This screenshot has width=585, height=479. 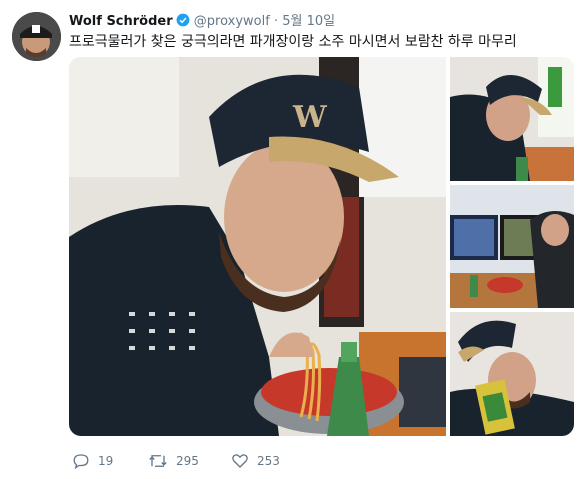 What do you see at coordinates (232, 21) in the screenshot?
I see `author-handle: @proxywolf` at bounding box center [232, 21].